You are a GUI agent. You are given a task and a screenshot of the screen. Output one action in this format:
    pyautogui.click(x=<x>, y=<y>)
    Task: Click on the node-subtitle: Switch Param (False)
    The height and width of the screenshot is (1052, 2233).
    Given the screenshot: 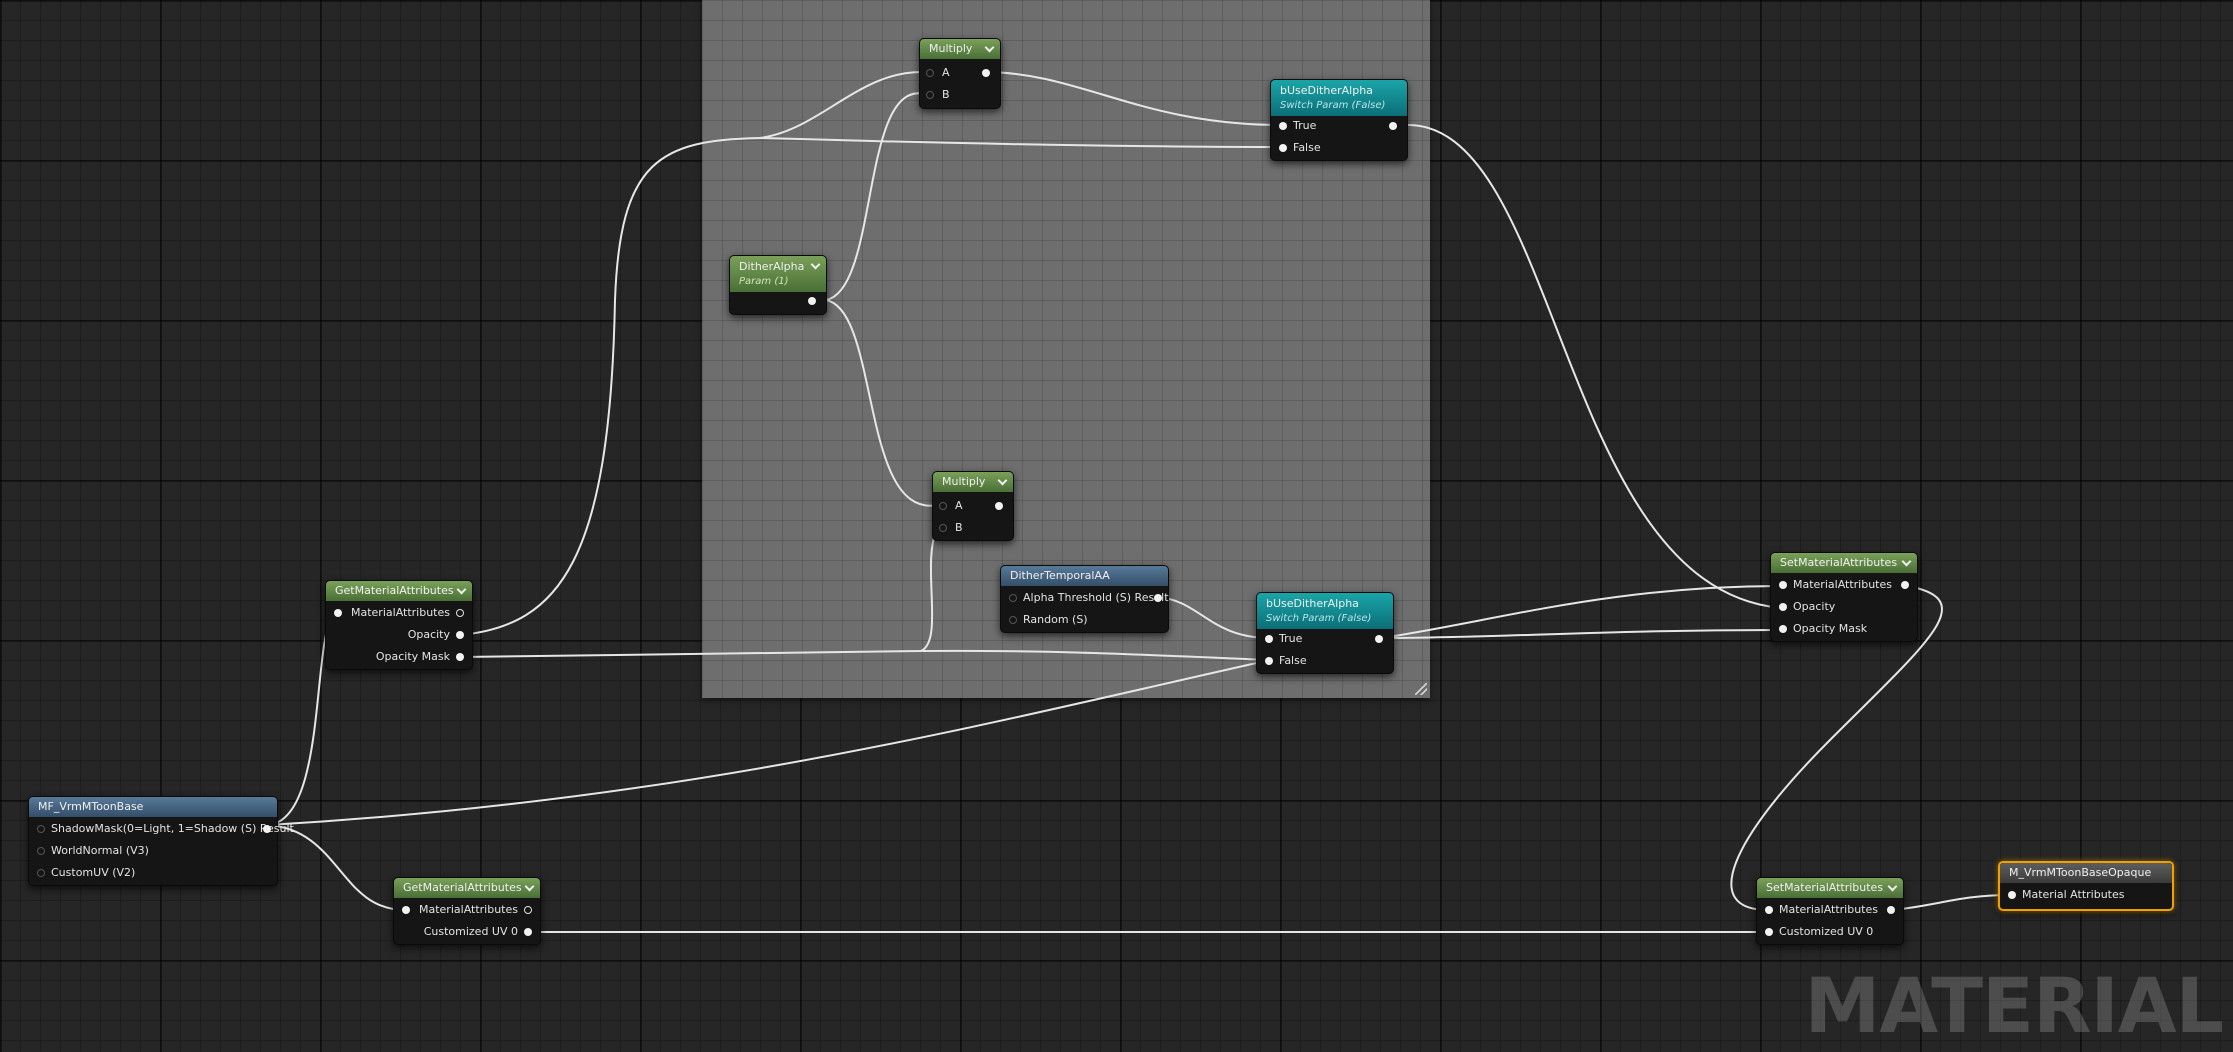 What is the action you would take?
    pyautogui.click(x=1333, y=105)
    